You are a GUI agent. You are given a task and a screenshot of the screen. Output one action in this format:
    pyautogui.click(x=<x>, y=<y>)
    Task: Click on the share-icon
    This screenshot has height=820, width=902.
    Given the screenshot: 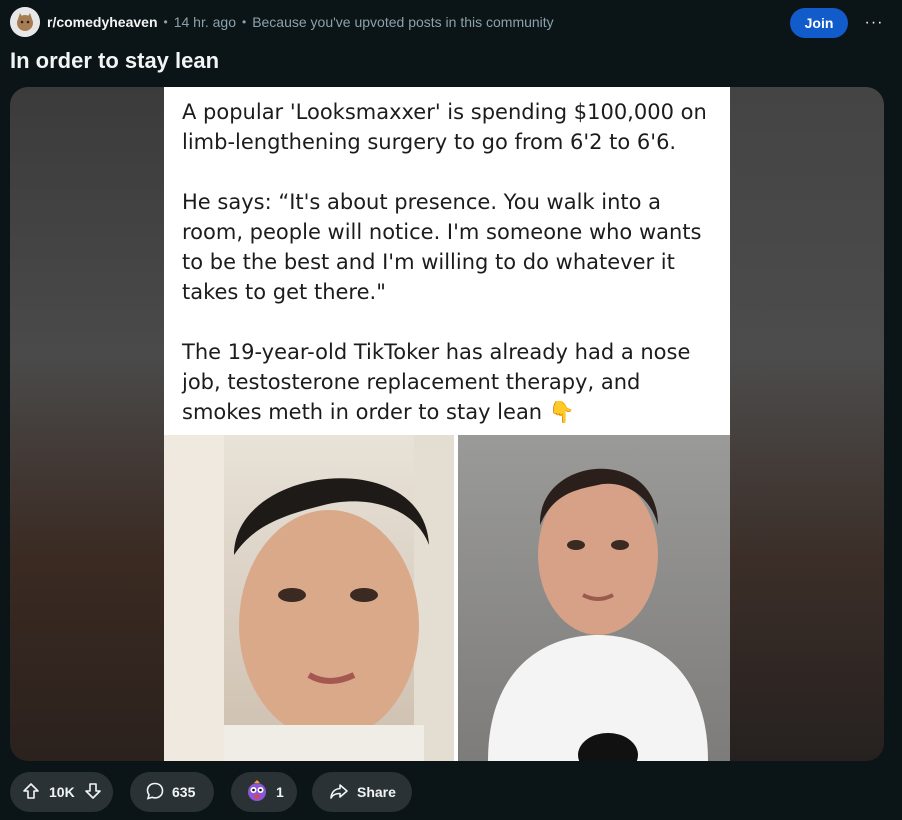 What is the action you would take?
    pyautogui.click(x=339, y=792)
    